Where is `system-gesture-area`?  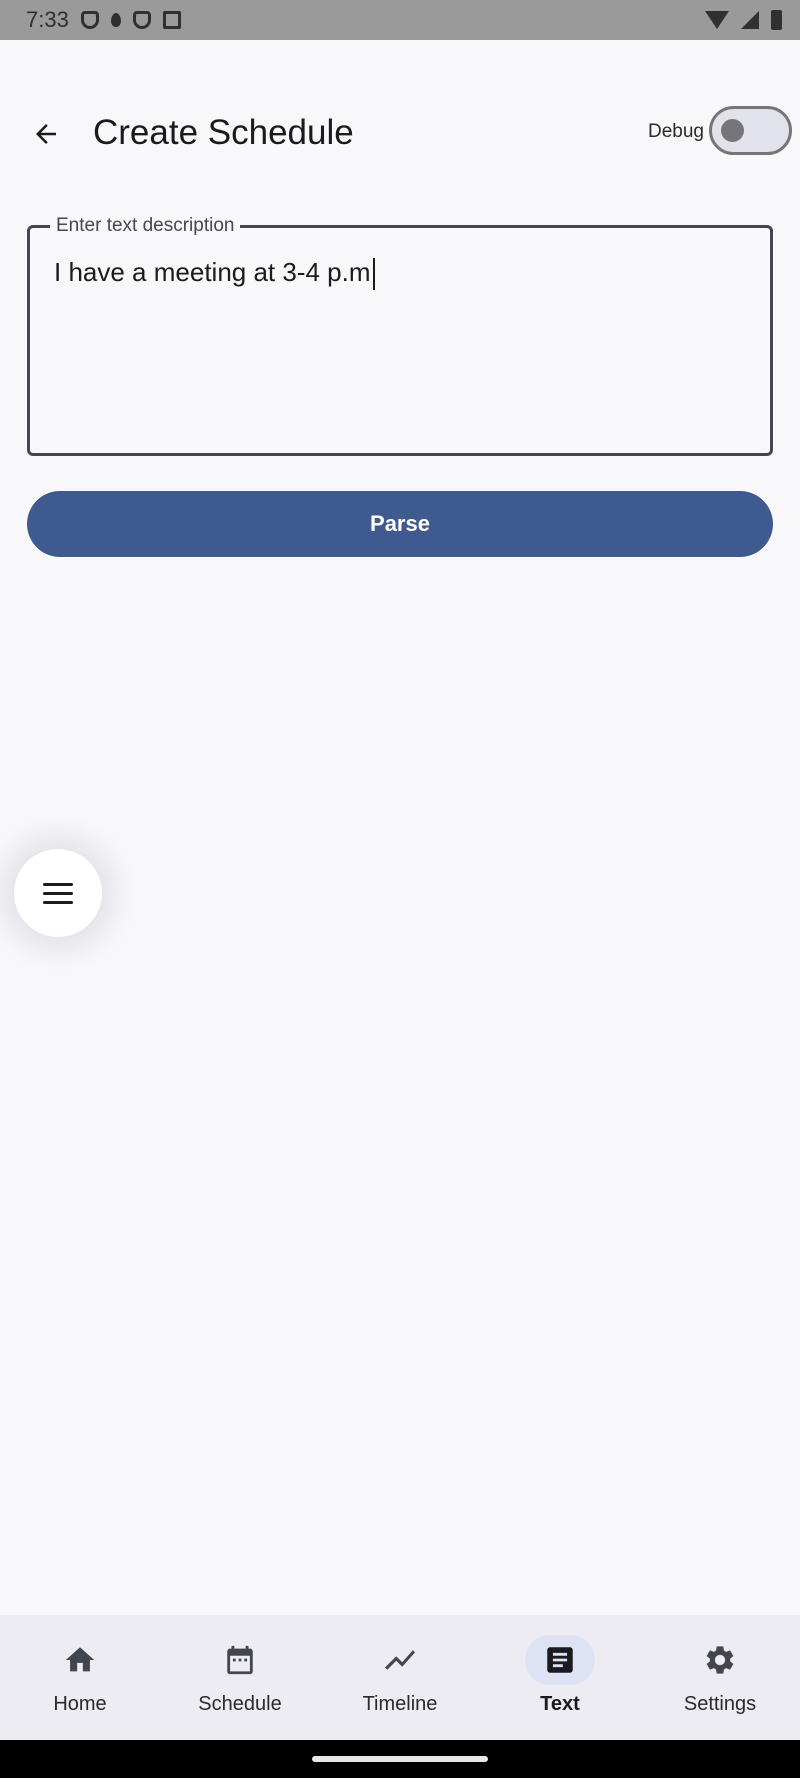
system-gesture-area is located at coordinates (400, 1759).